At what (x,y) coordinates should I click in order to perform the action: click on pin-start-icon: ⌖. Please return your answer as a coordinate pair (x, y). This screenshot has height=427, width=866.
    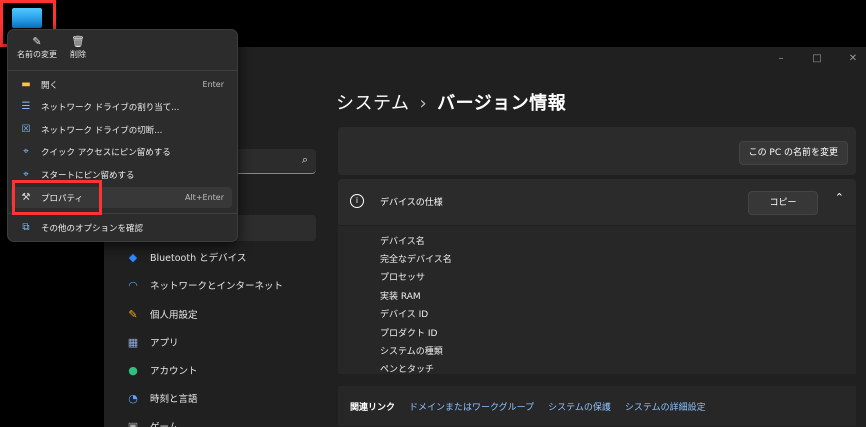
    Looking at the image, I should click on (26, 174).